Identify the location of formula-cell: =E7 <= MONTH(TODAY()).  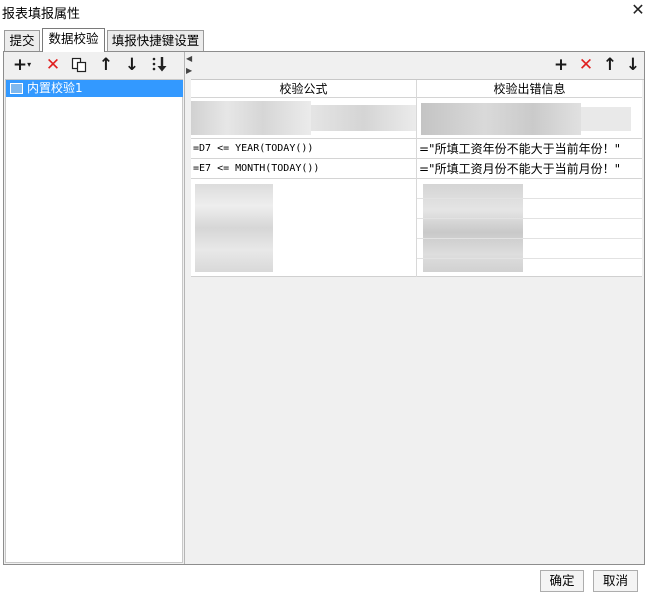
(303, 169).